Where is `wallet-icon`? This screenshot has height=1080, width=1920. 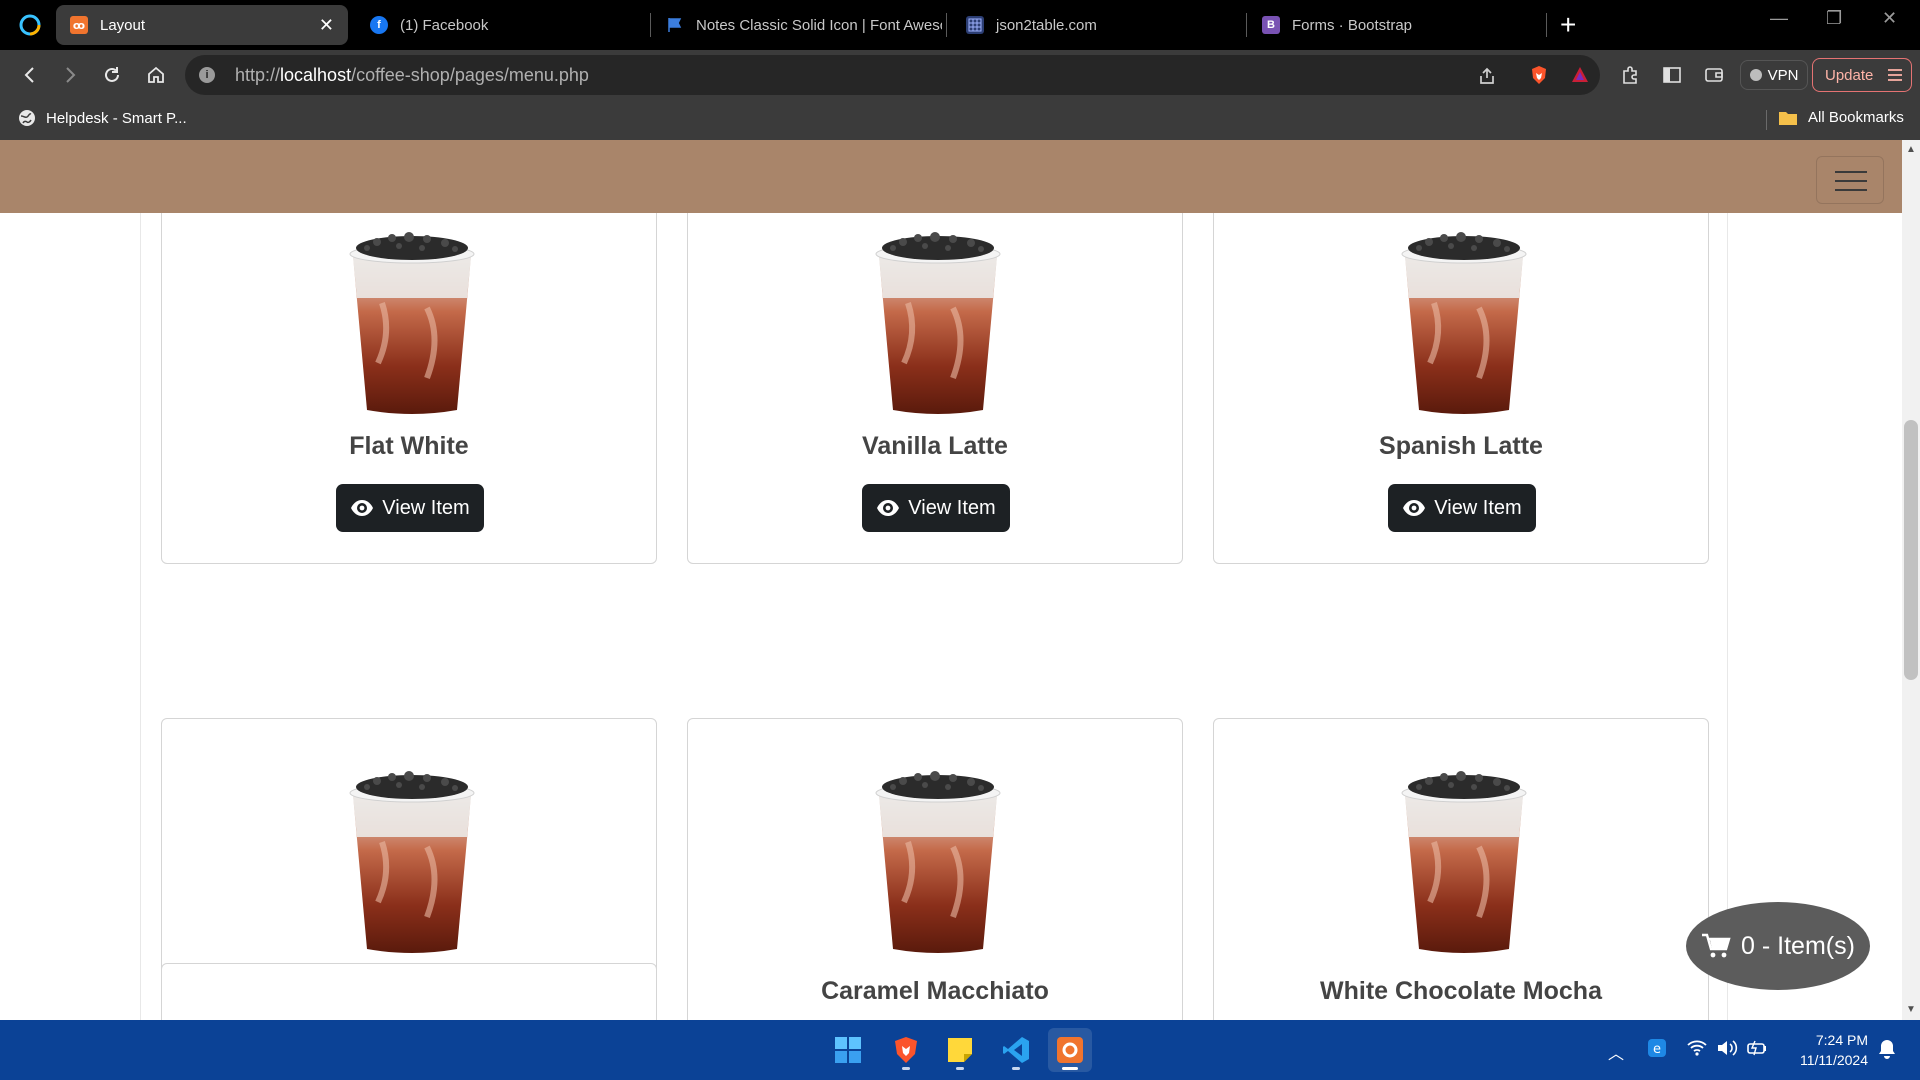
wallet-icon is located at coordinates (1714, 75).